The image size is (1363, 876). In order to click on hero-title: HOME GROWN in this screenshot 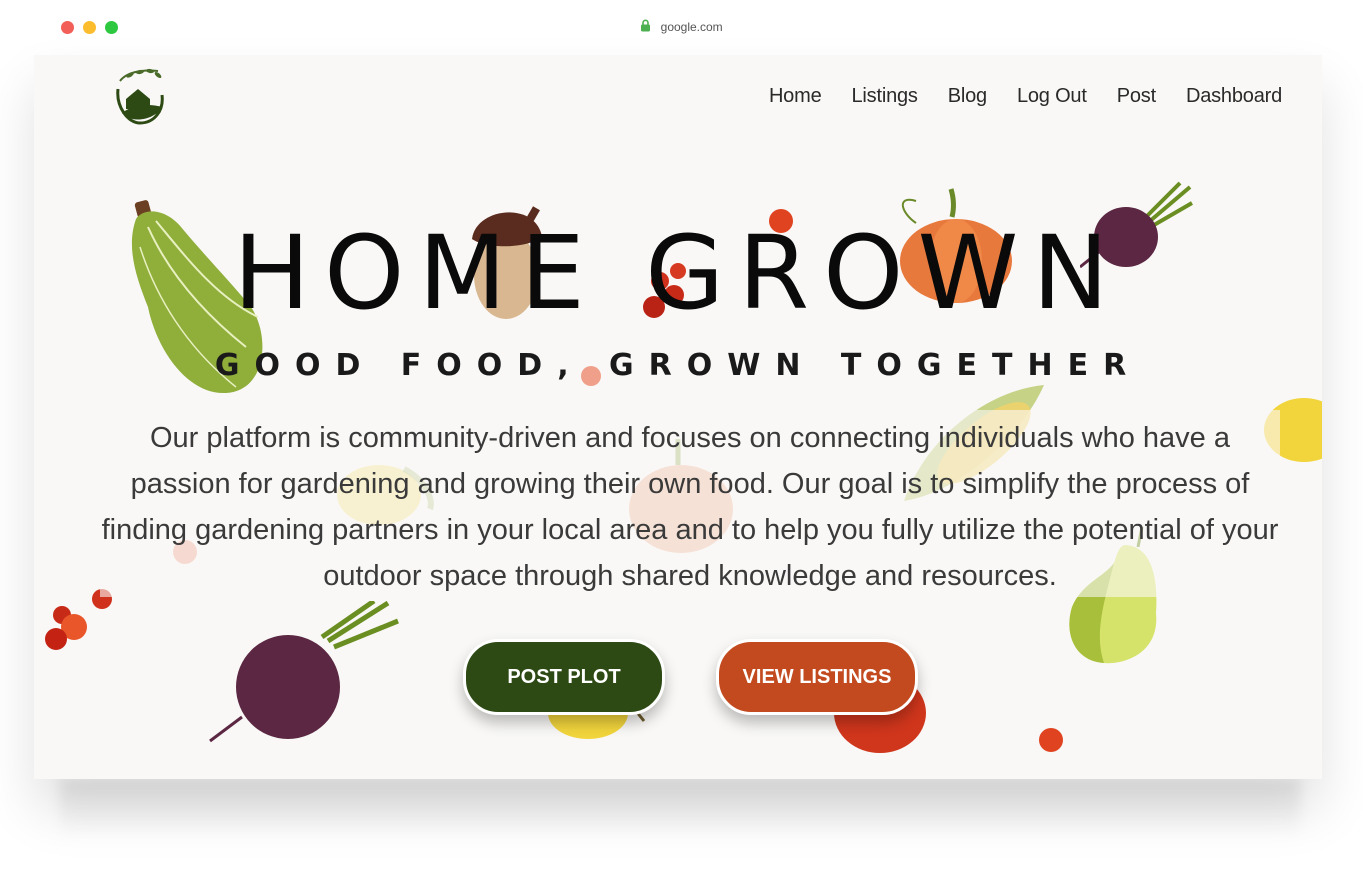, I will do `click(678, 273)`.